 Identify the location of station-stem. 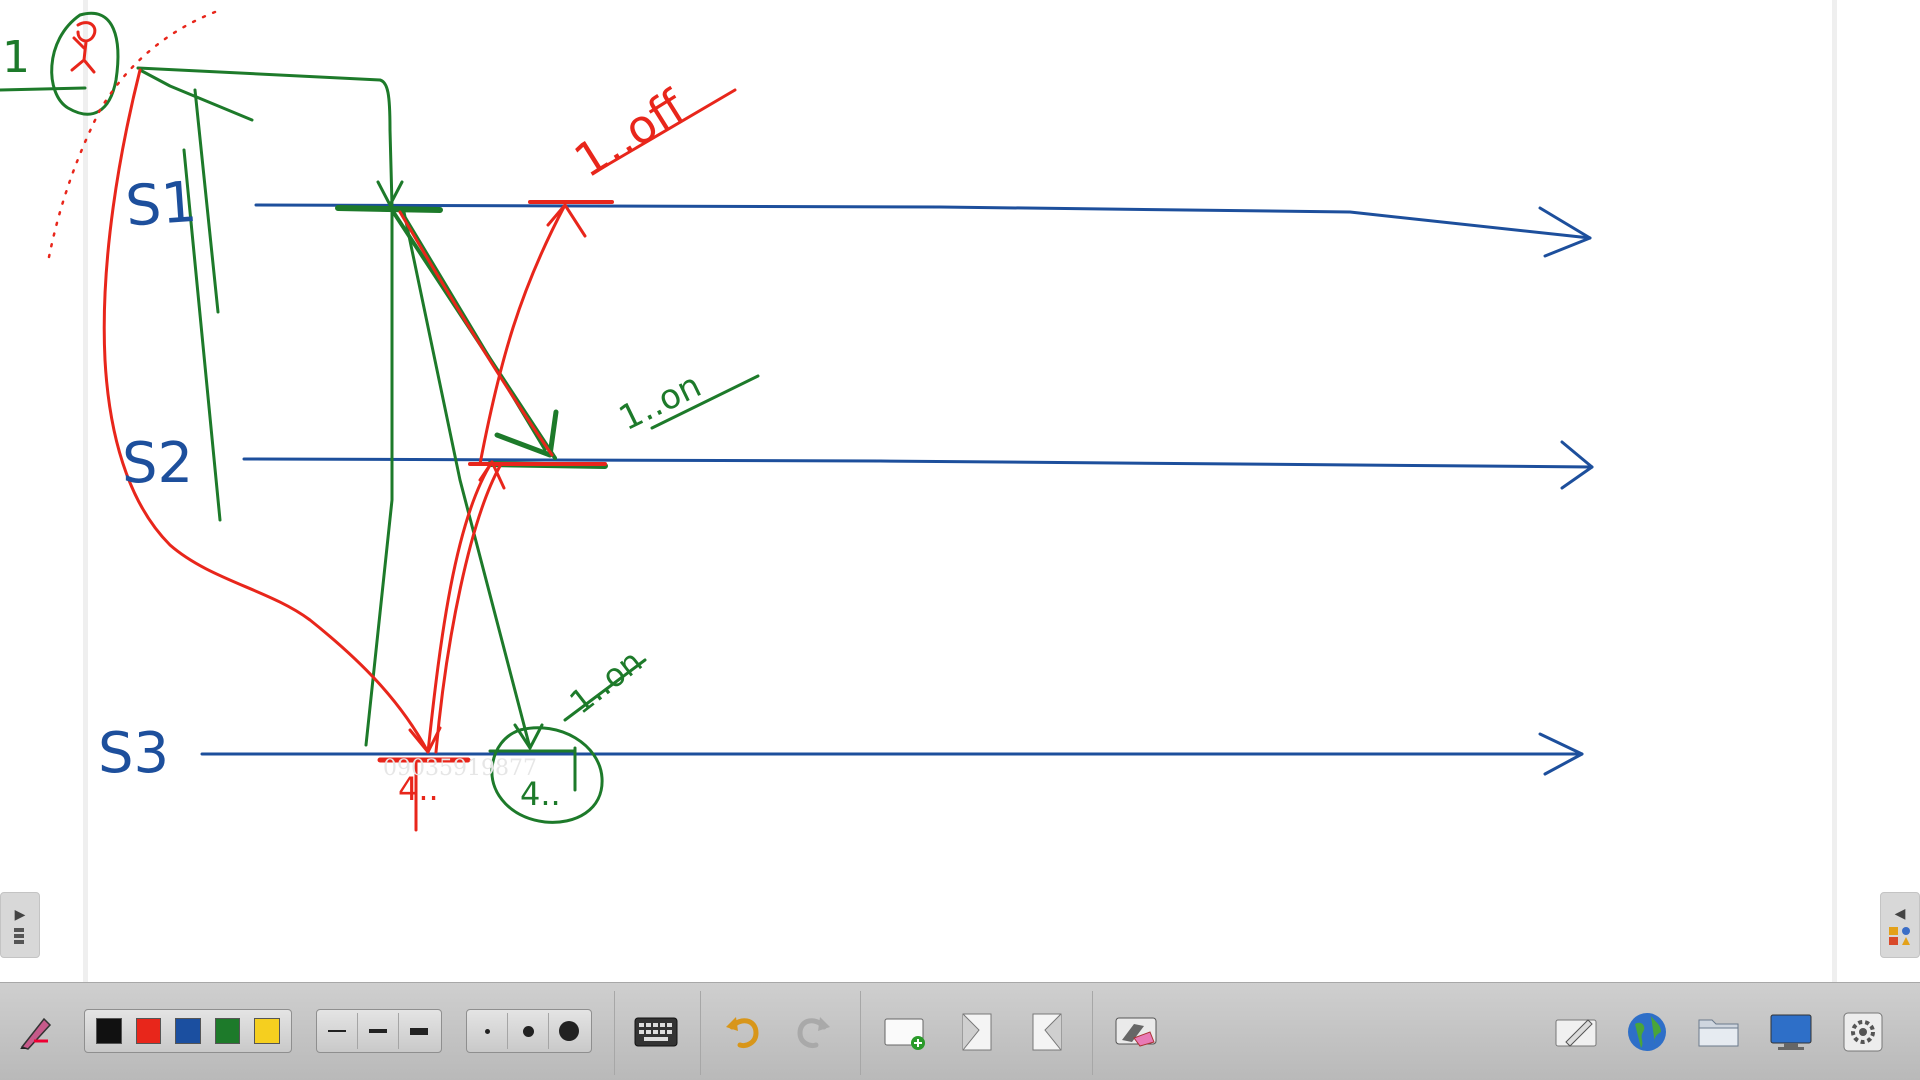
(43, 89).